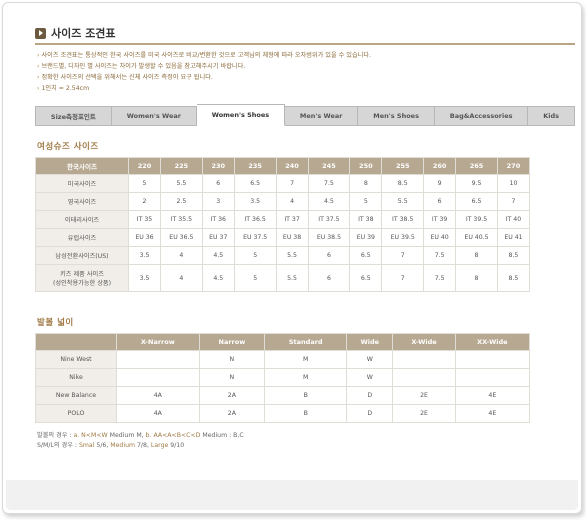  I want to click on table-cell: 4A, so click(158, 395).